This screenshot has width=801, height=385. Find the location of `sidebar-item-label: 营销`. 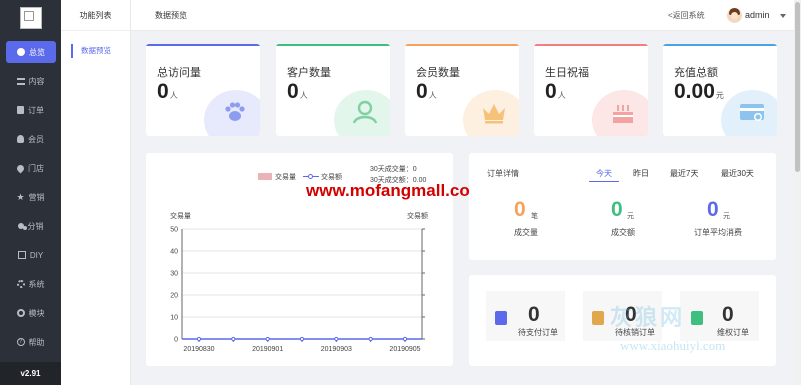

sidebar-item-label: 营销 is located at coordinates (36, 197).